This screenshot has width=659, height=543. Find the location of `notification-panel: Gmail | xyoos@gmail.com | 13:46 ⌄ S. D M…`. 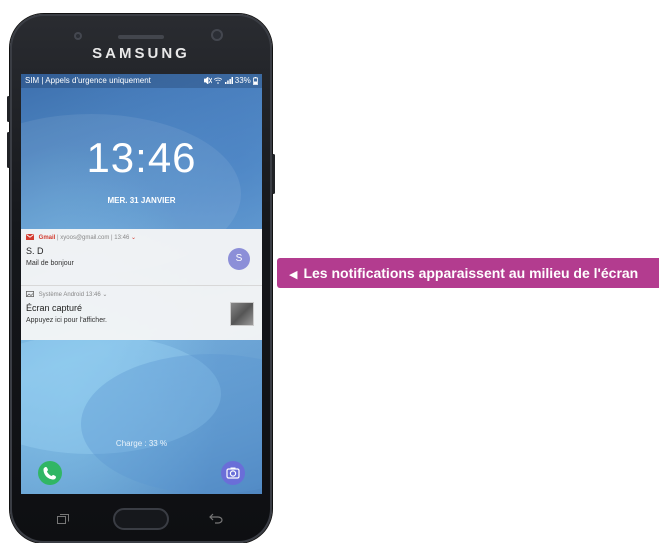

notification-panel: Gmail | xyoos@gmail.com | 13:46 ⌄ S. D M… is located at coordinates (141, 284).